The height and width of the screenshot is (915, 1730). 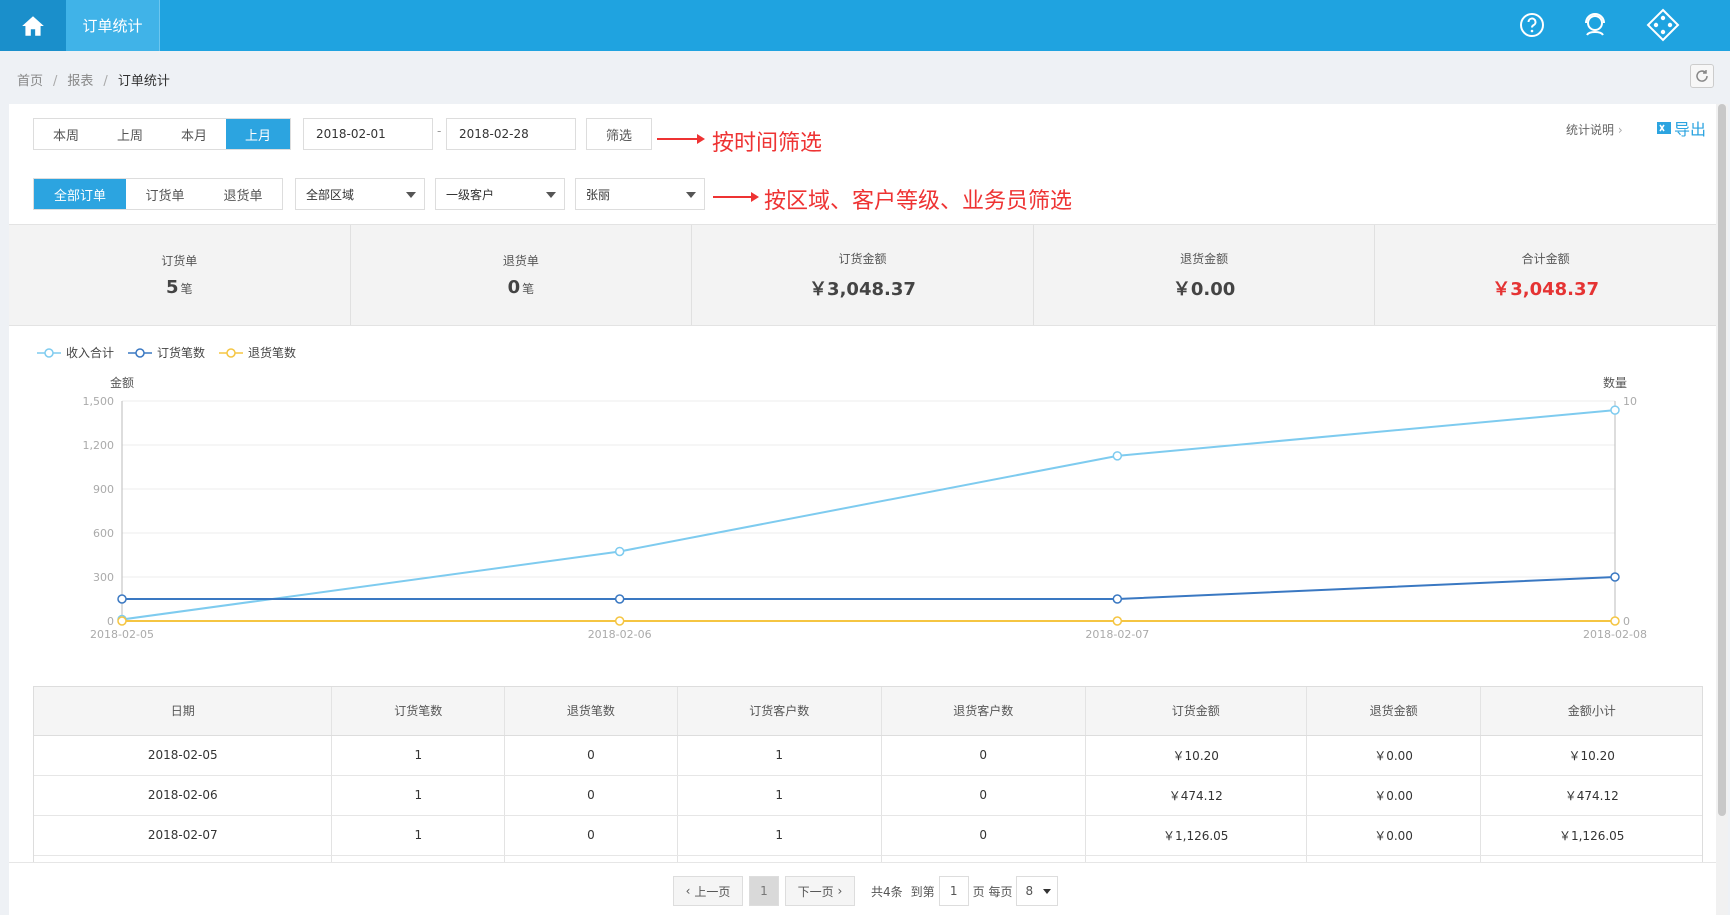 What do you see at coordinates (992, 891) in the screenshot?
I see `goto-suffix: 页 每页` at bounding box center [992, 891].